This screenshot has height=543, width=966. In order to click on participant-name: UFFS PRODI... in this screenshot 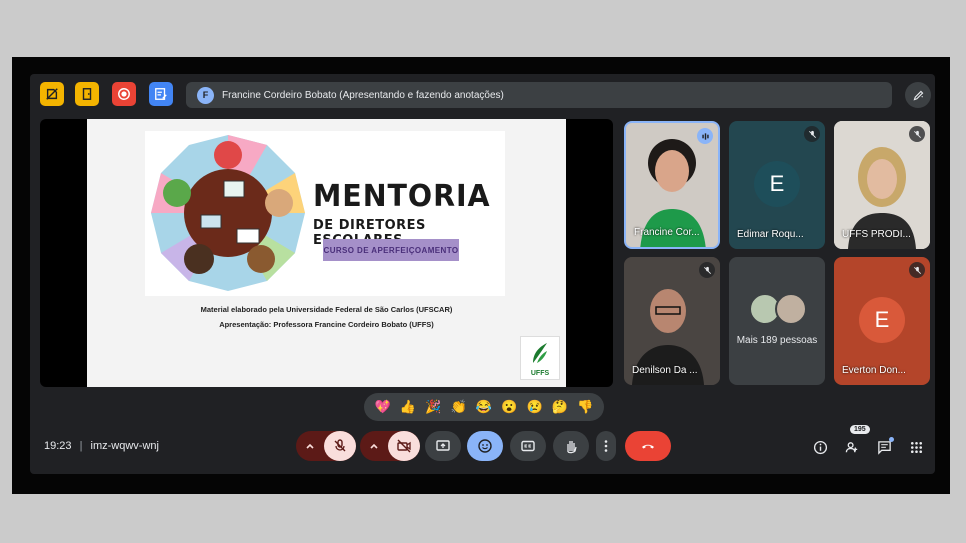, I will do `click(876, 234)`.